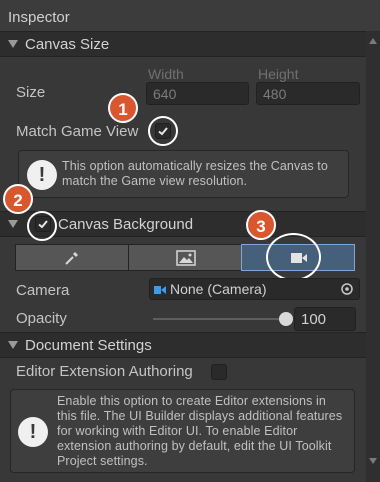 The image size is (380, 482). Describe the element at coordinates (104, 371) in the screenshot. I see `editor-extension-label: Editor Extension Authoring` at that location.